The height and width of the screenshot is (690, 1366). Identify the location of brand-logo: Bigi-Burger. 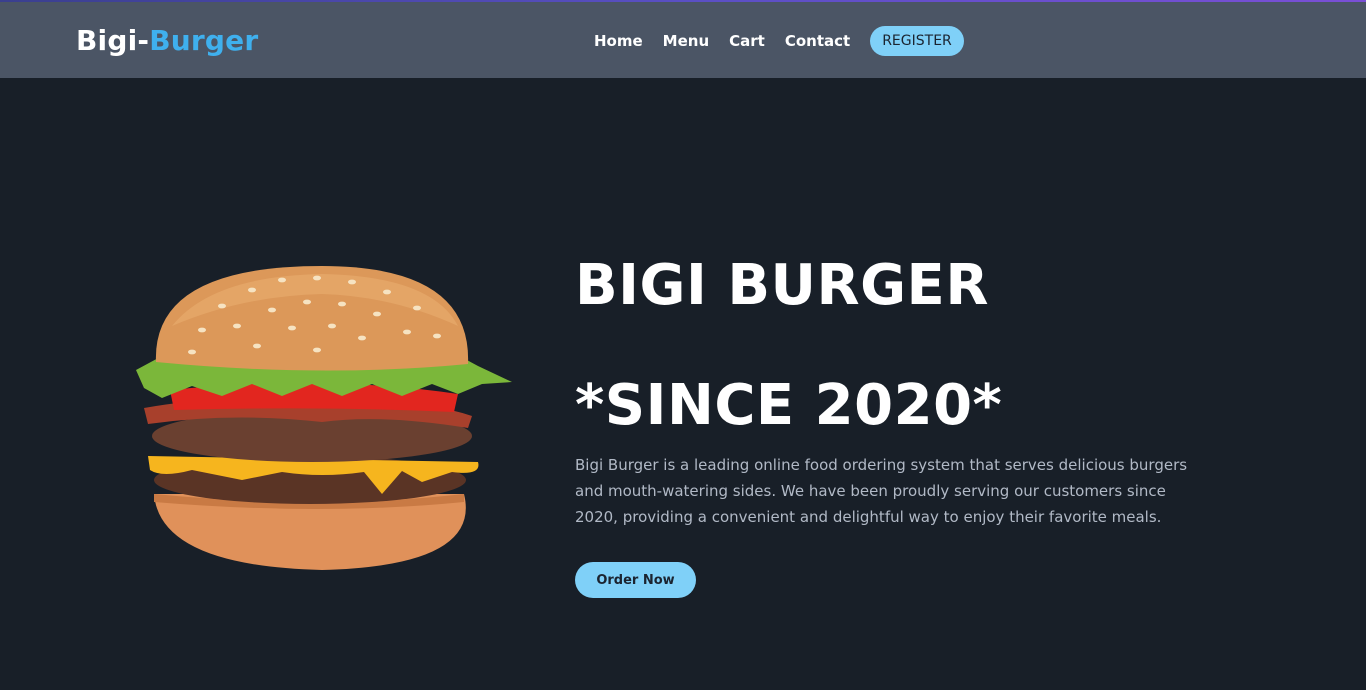
(167, 40).